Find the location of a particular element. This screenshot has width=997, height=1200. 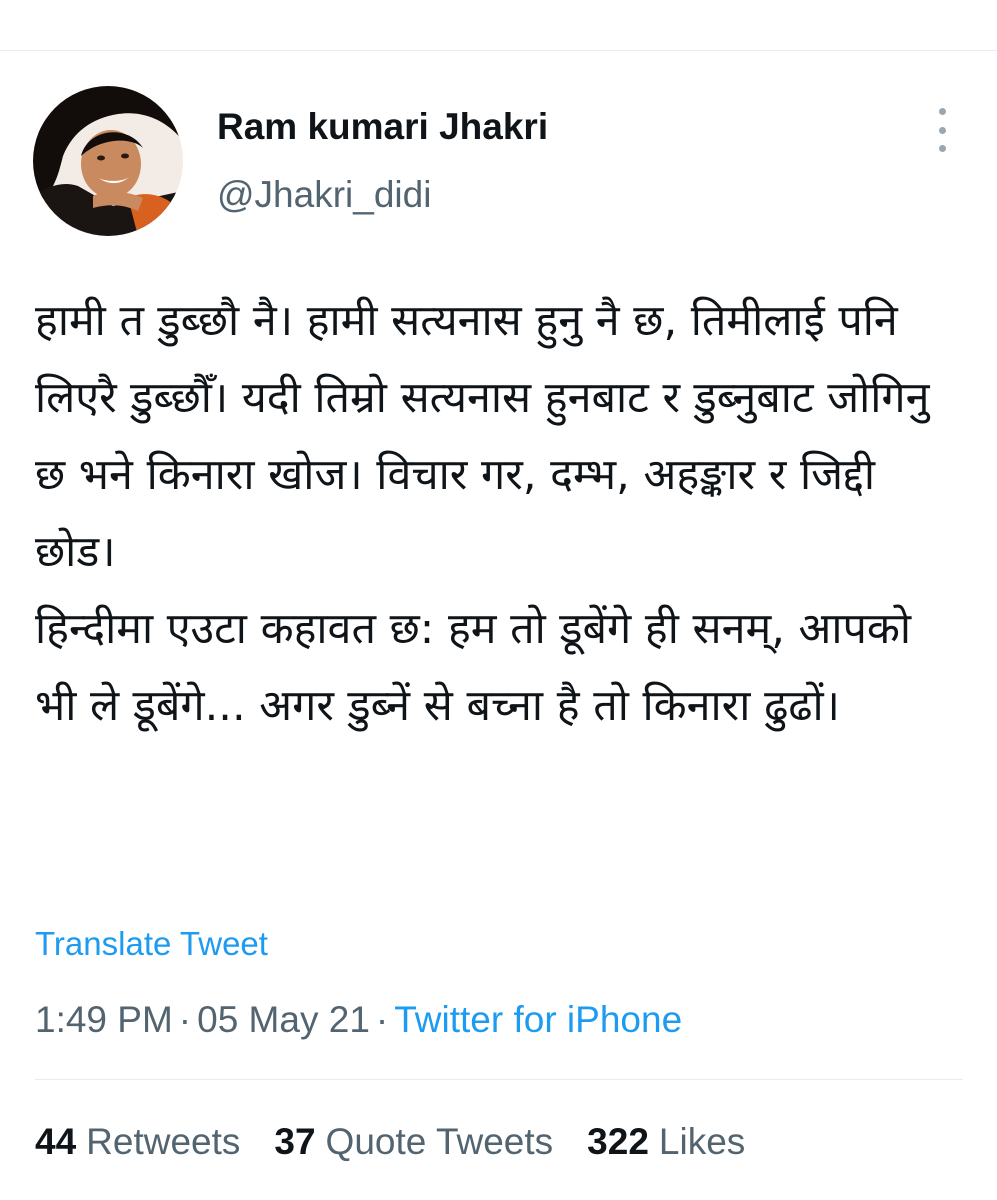

avatar-photo is located at coordinates (108, 161).